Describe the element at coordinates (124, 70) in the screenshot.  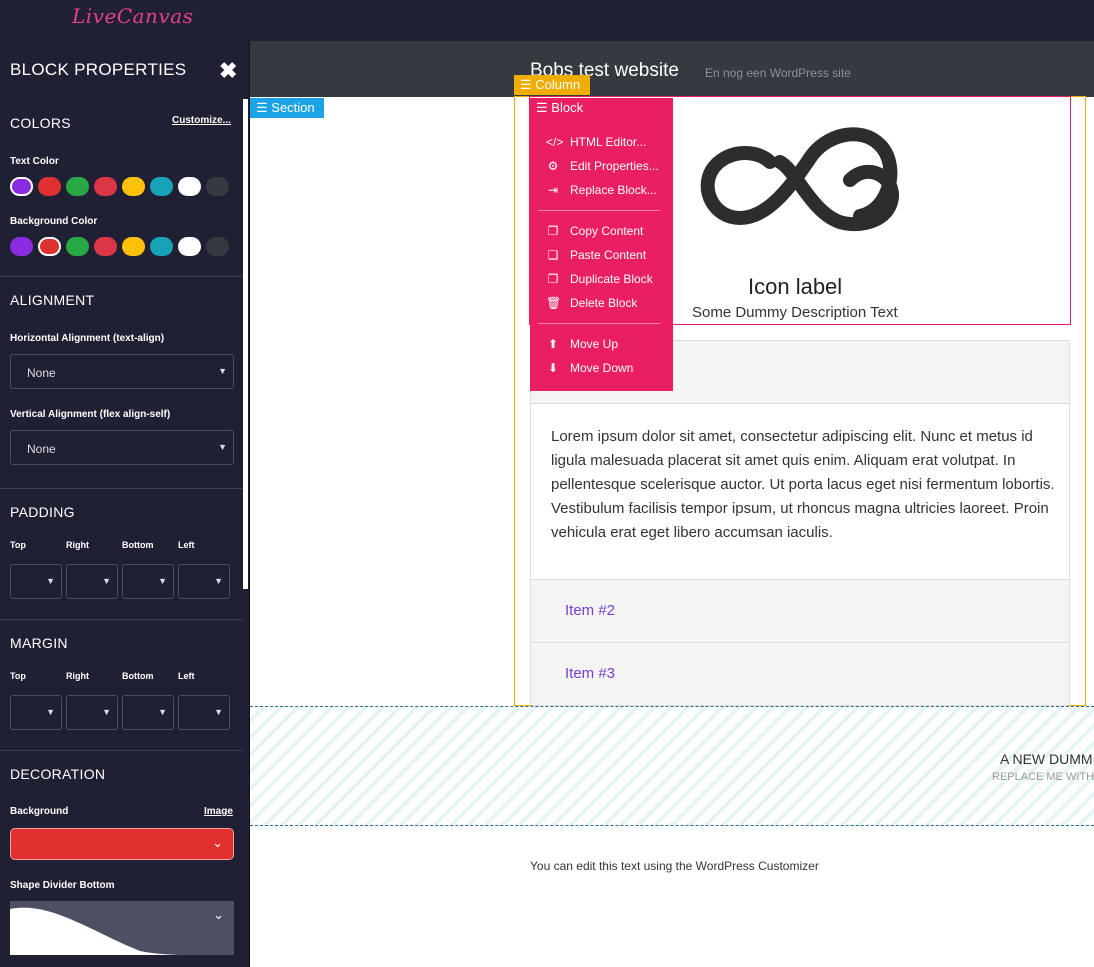
I see `panel-header: BLOCK PROPERTIES ✖` at that location.